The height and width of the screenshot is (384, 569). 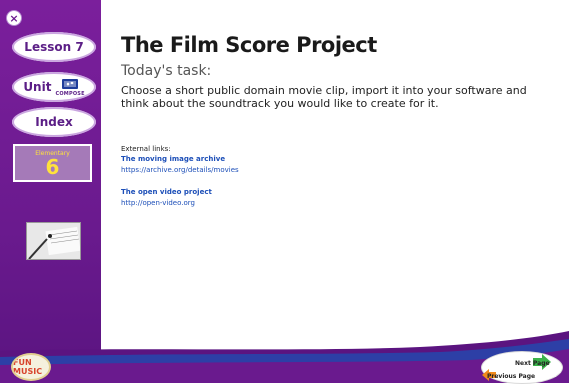 What do you see at coordinates (37, 87) in the screenshot?
I see `unit-label: Unit` at bounding box center [37, 87].